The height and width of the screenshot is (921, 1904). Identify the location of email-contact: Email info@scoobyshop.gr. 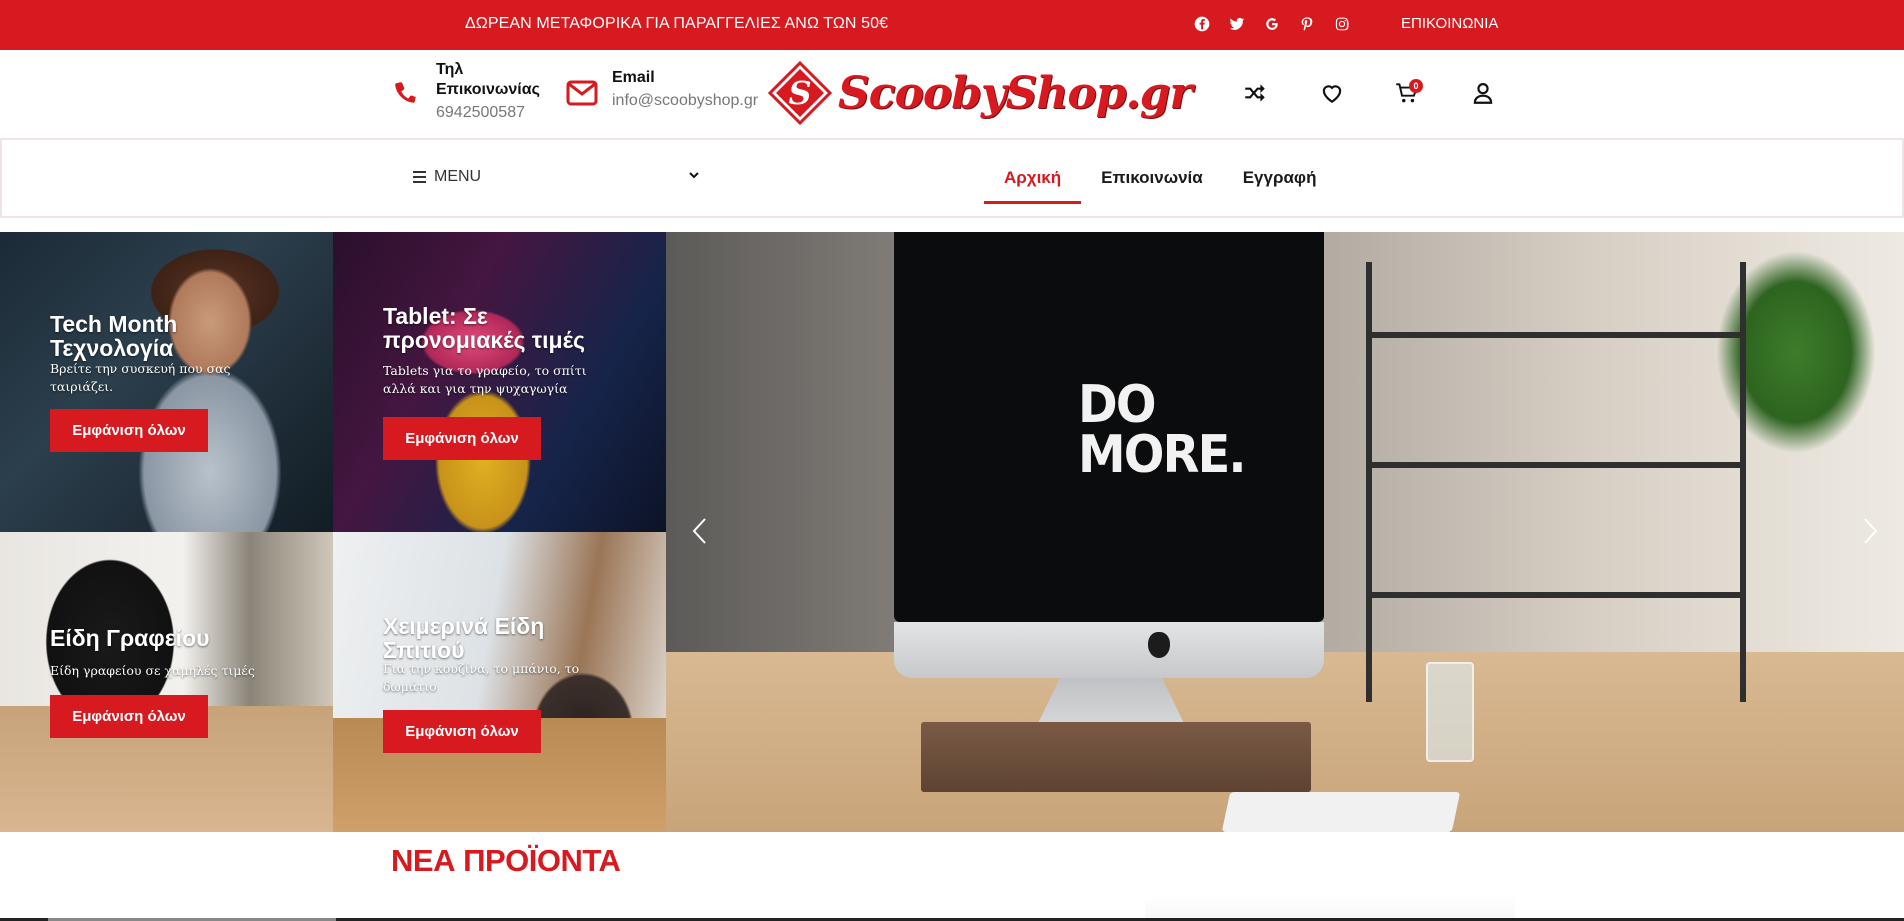
(685, 90).